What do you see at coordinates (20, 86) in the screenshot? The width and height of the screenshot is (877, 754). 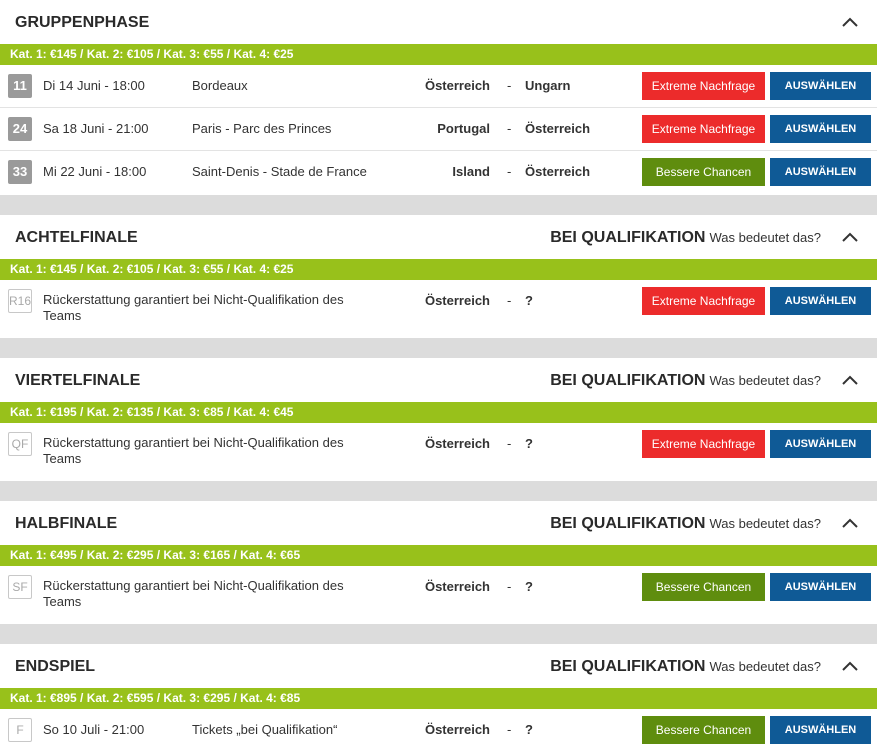 I see `match-number-badge: 11` at bounding box center [20, 86].